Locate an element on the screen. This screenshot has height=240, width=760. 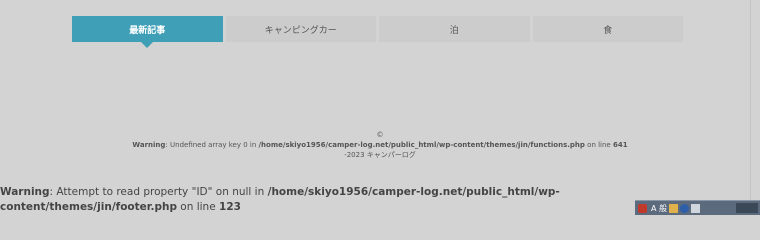
php-warning-line-text: on line is located at coordinates (198, 207).